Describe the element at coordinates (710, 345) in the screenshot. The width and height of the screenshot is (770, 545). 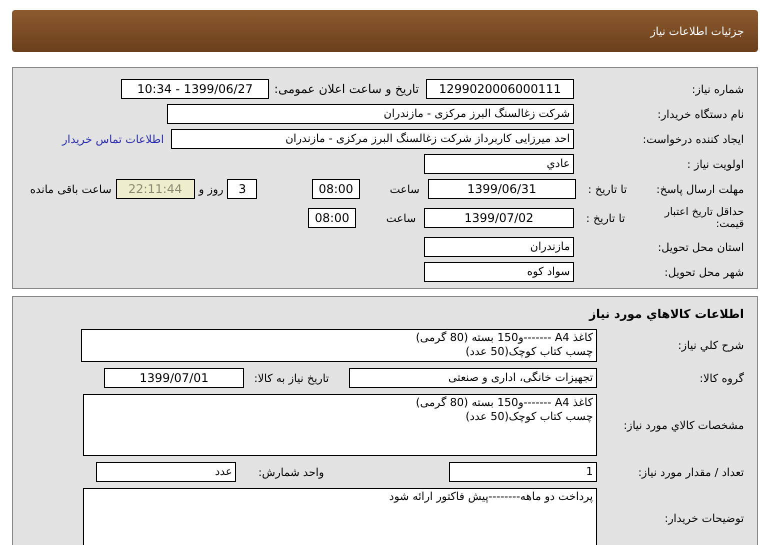
I see `field-label: شرح کلي نیاز:` at that location.